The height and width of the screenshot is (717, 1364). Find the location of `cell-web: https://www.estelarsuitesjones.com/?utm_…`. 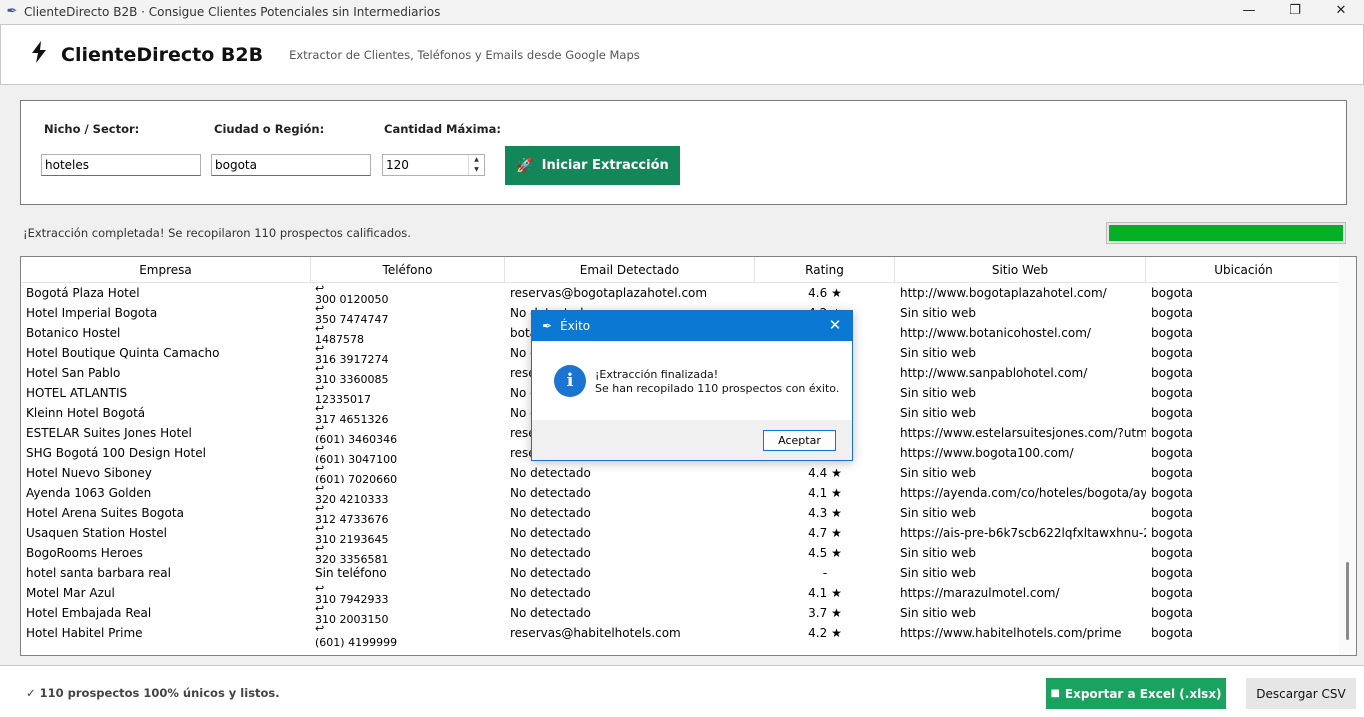

cell-web: https://www.estelarsuitesjones.com/?utm_… is located at coordinates (1023, 433).